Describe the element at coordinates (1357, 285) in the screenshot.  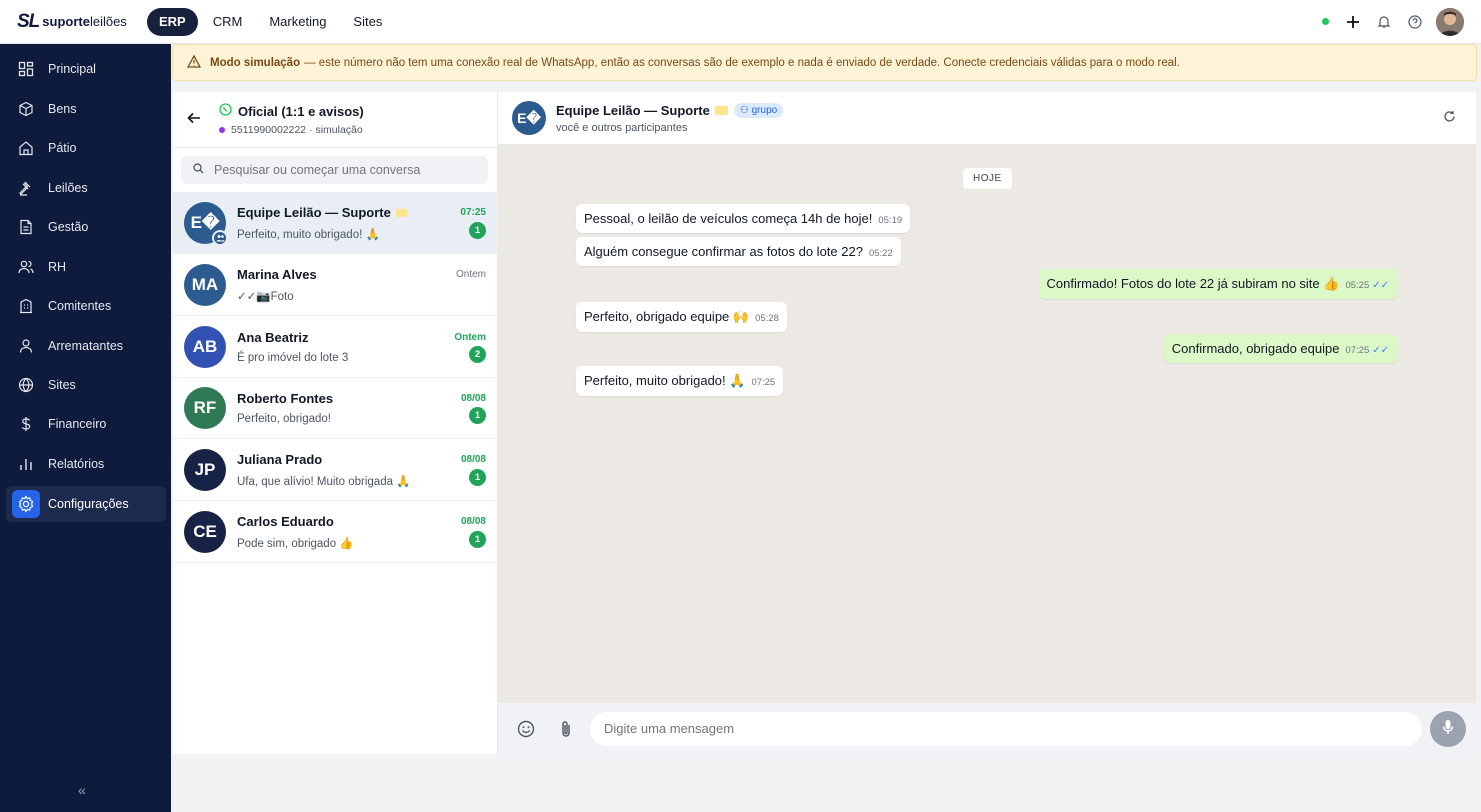
I see `message-time: 05:25` at that location.